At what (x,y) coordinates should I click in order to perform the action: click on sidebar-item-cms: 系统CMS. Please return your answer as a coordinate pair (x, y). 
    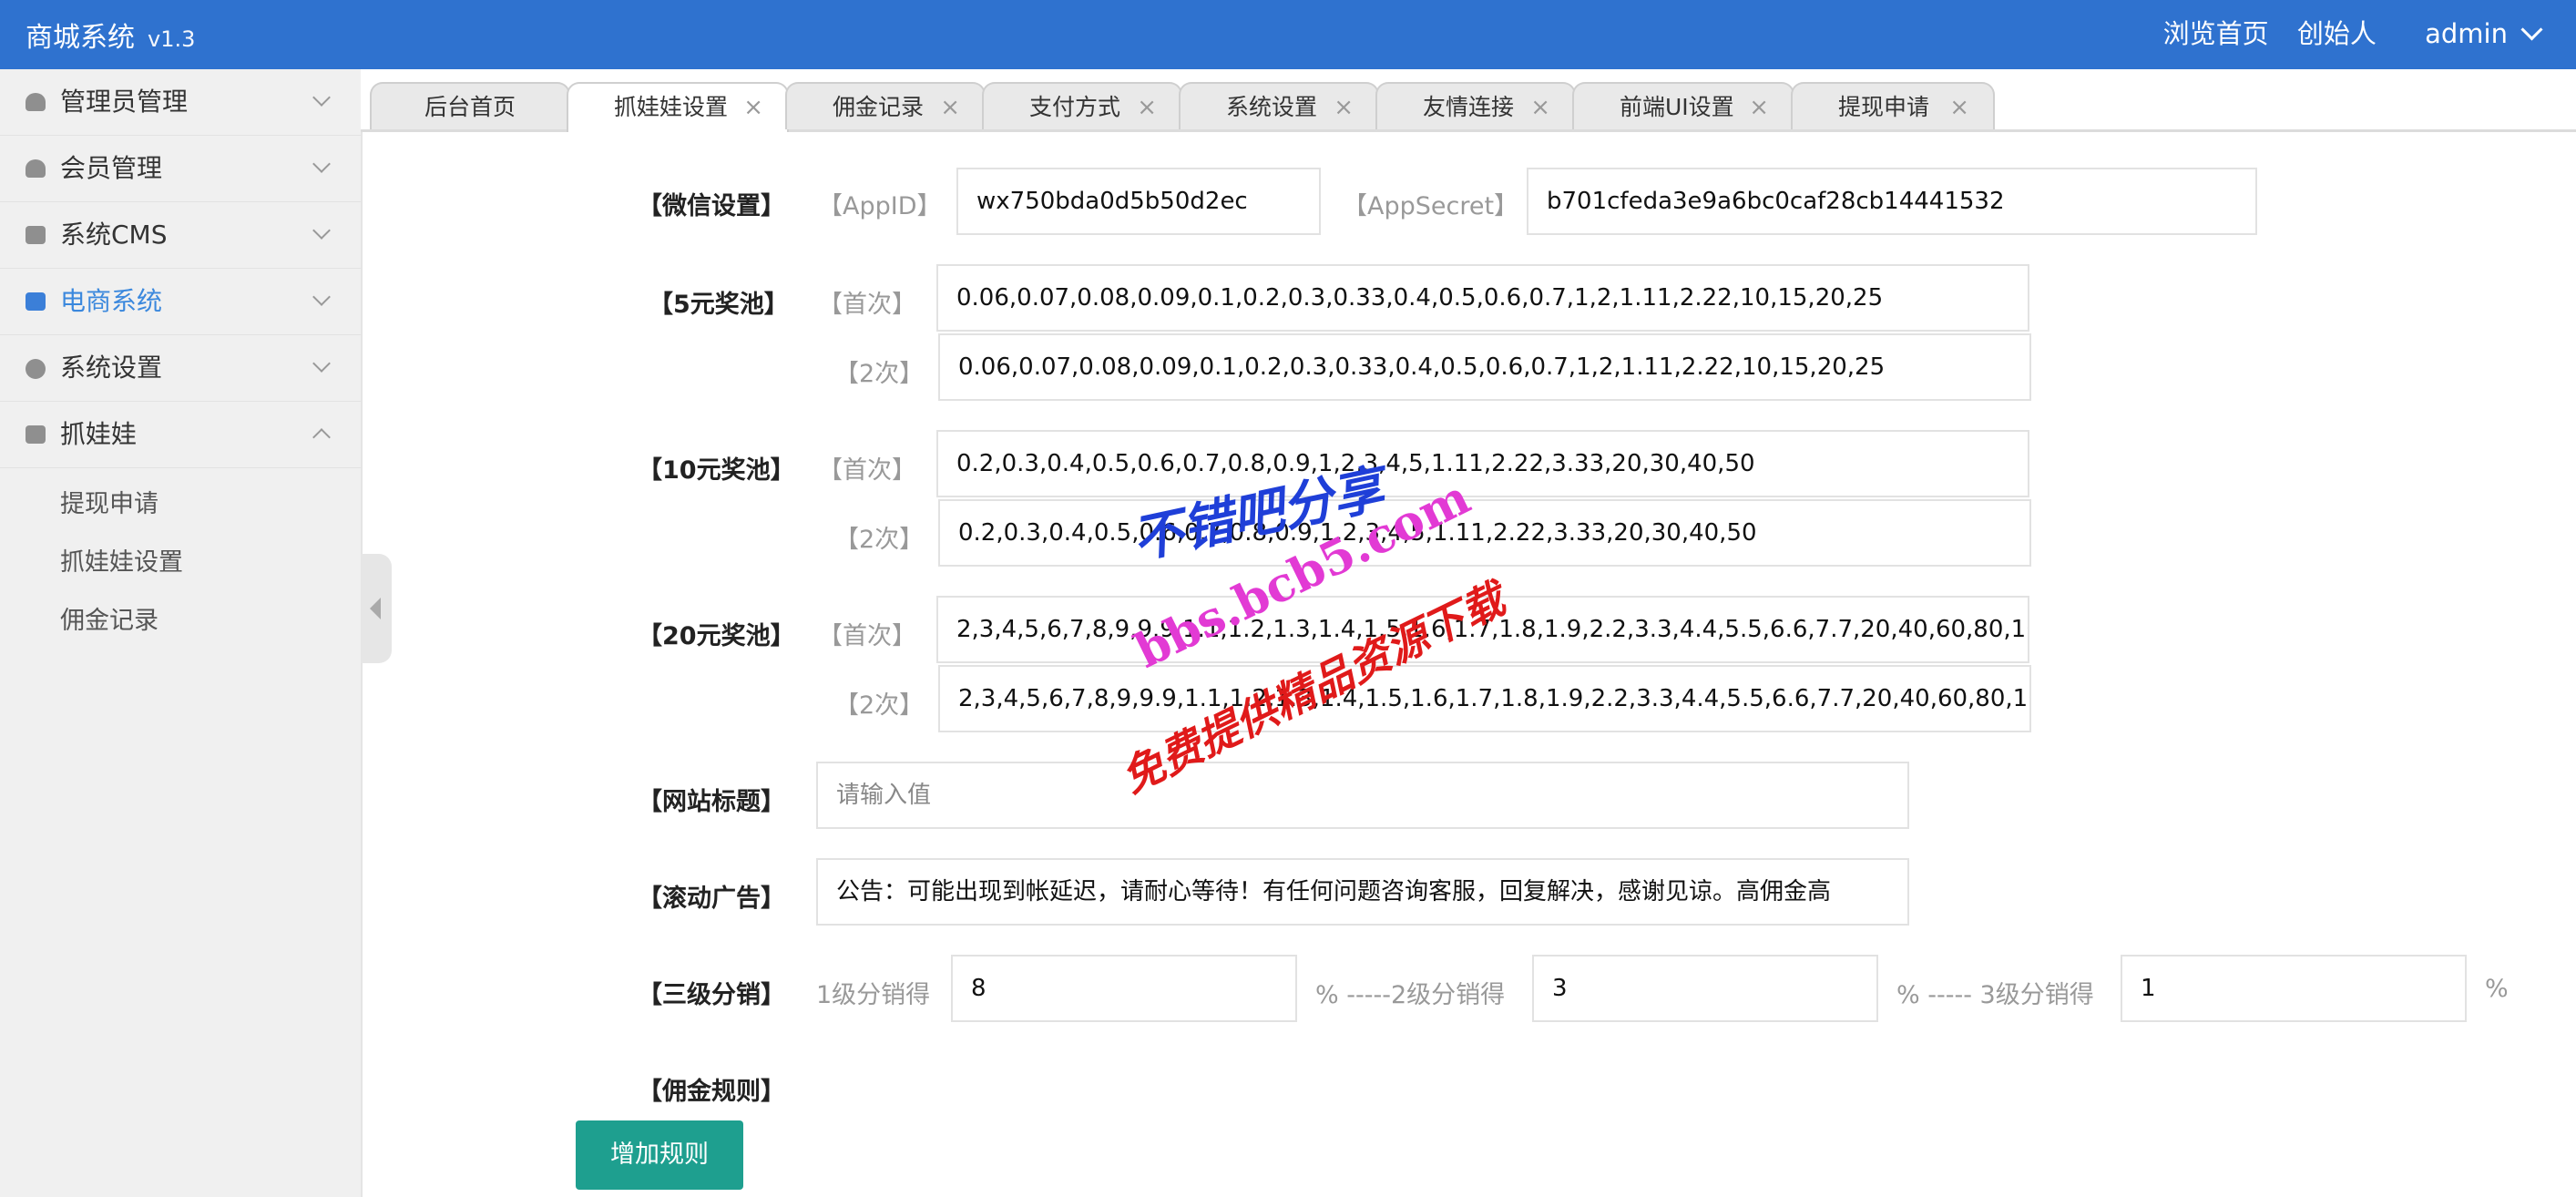
    Looking at the image, I should click on (181, 235).